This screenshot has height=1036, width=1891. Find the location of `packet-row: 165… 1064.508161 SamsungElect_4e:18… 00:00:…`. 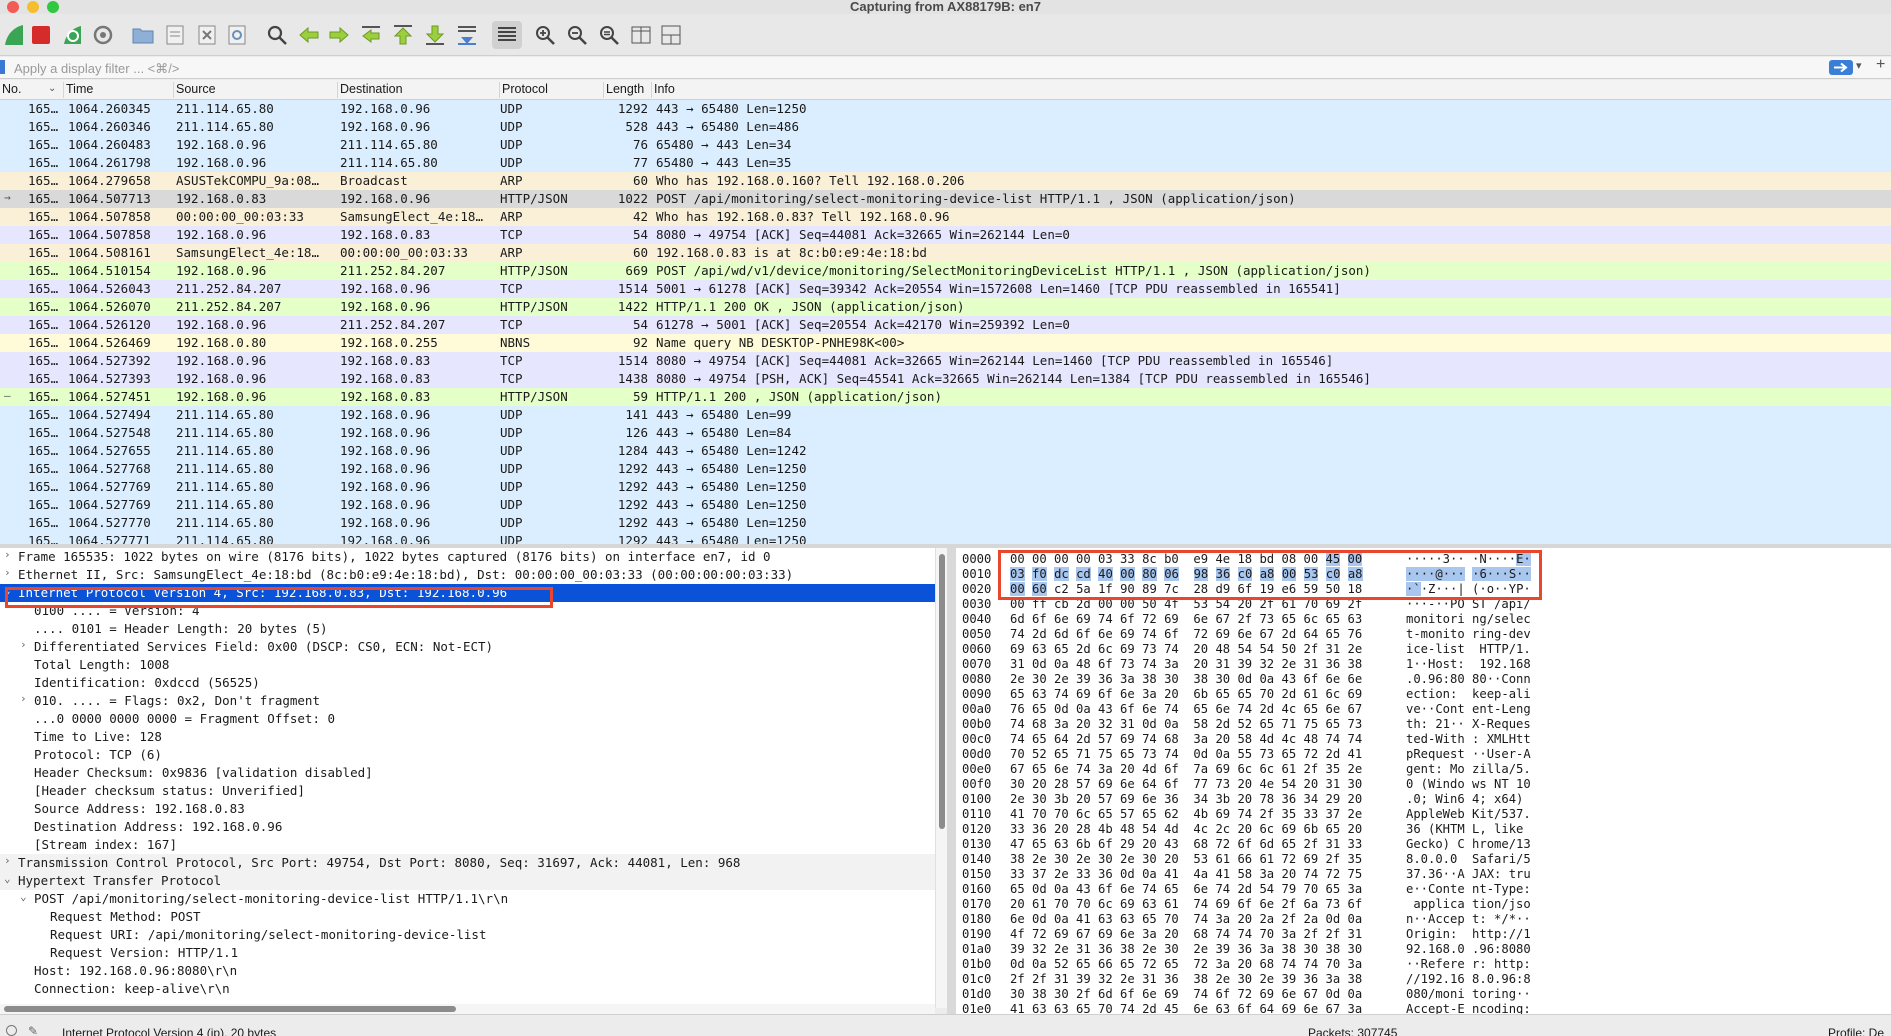

packet-row: 165… 1064.508161 SamsungElect_4e:18… 00:00:… is located at coordinates (945, 253).